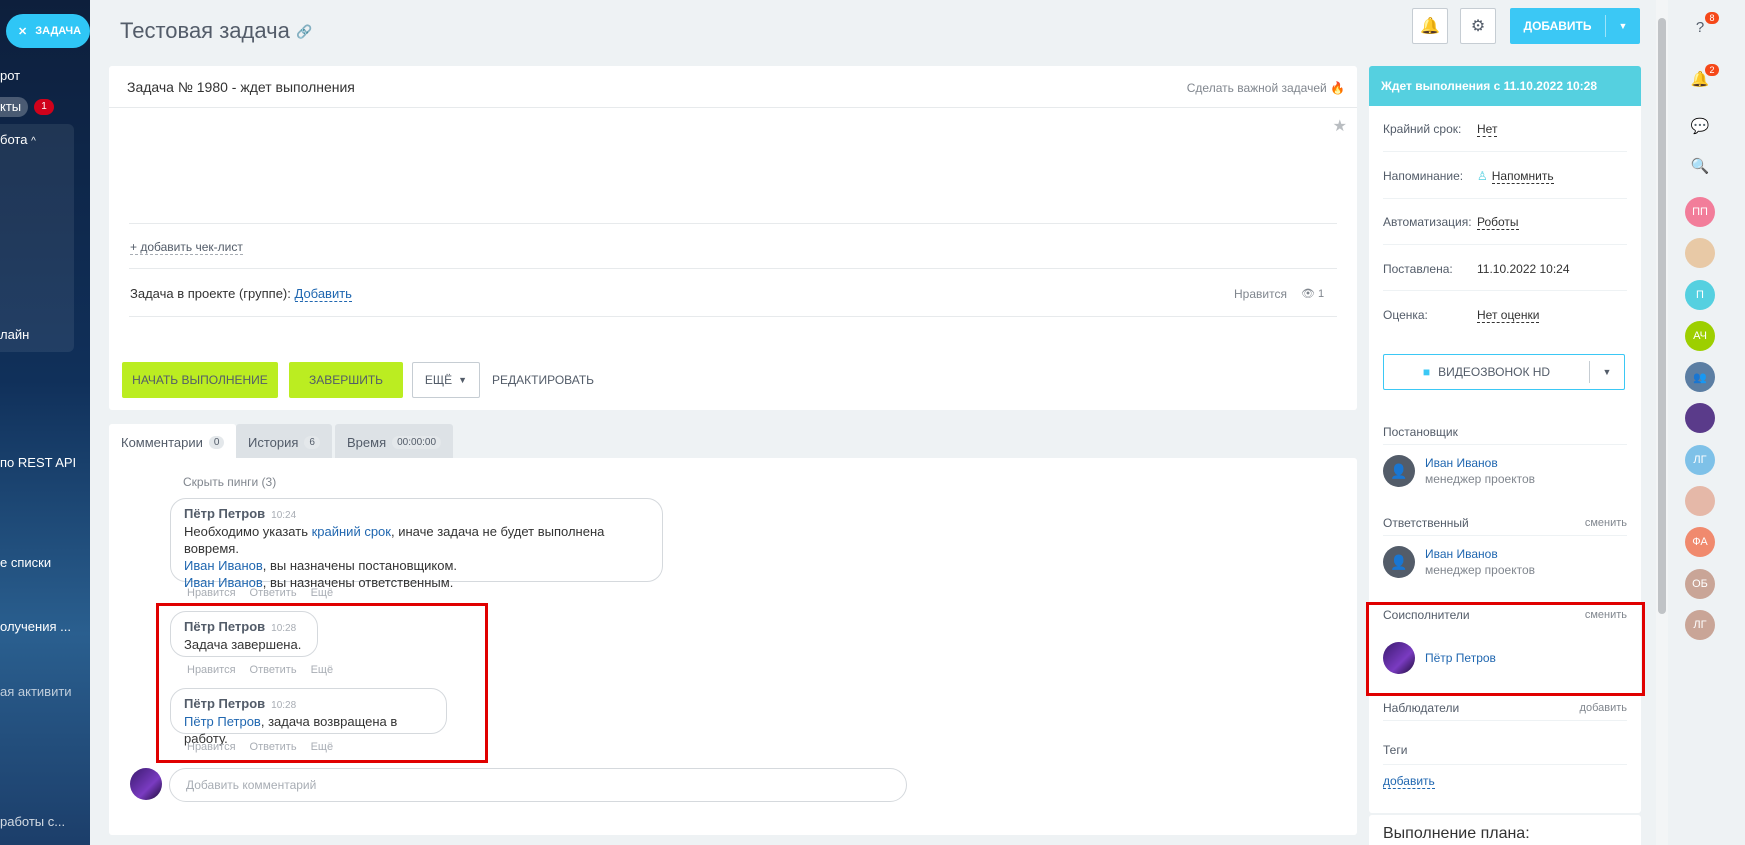  I want to click on chevron-up-icon: ^, so click(33, 141).